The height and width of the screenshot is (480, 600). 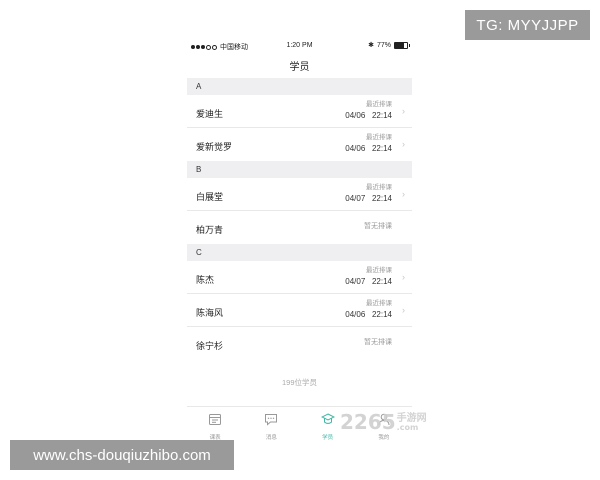 What do you see at coordinates (210, 313) in the screenshot?
I see `student-name: 陈海风` at bounding box center [210, 313].